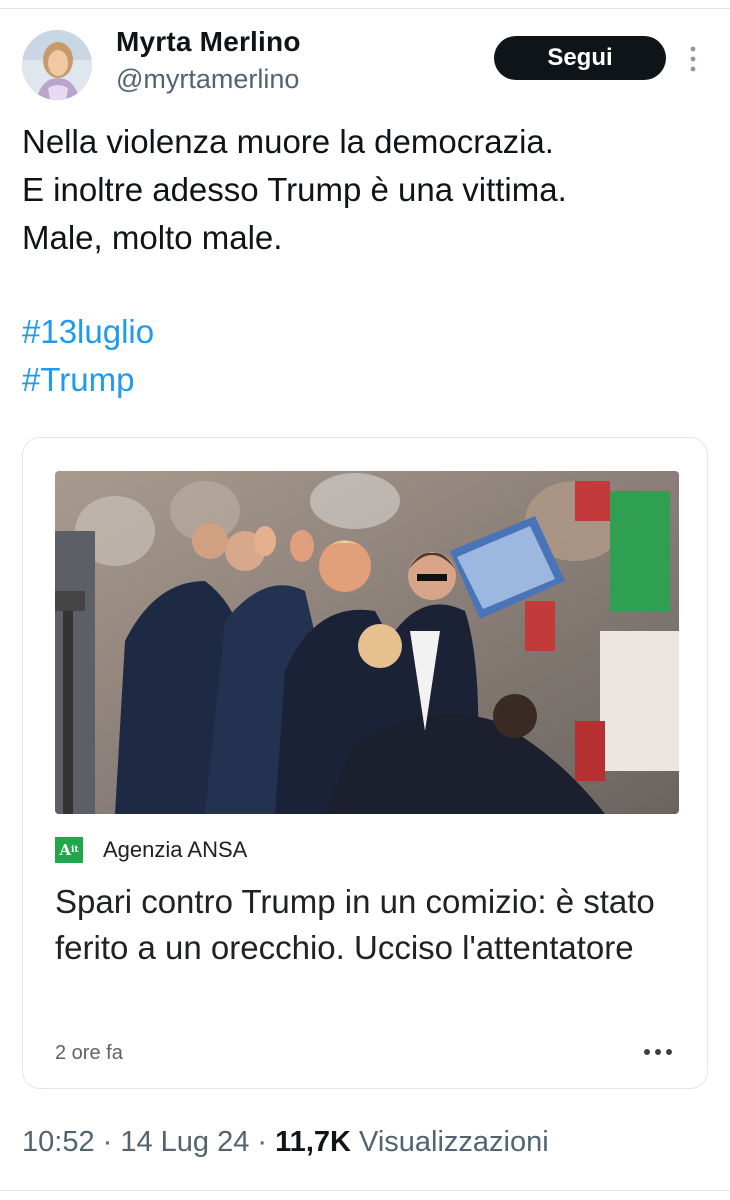 The image size is (730, 1200). Describe the element at coordinates (294, 189) in the screenshot. I see `tweet-line: E inoltre adesso Trump è una vittima.` at that location.